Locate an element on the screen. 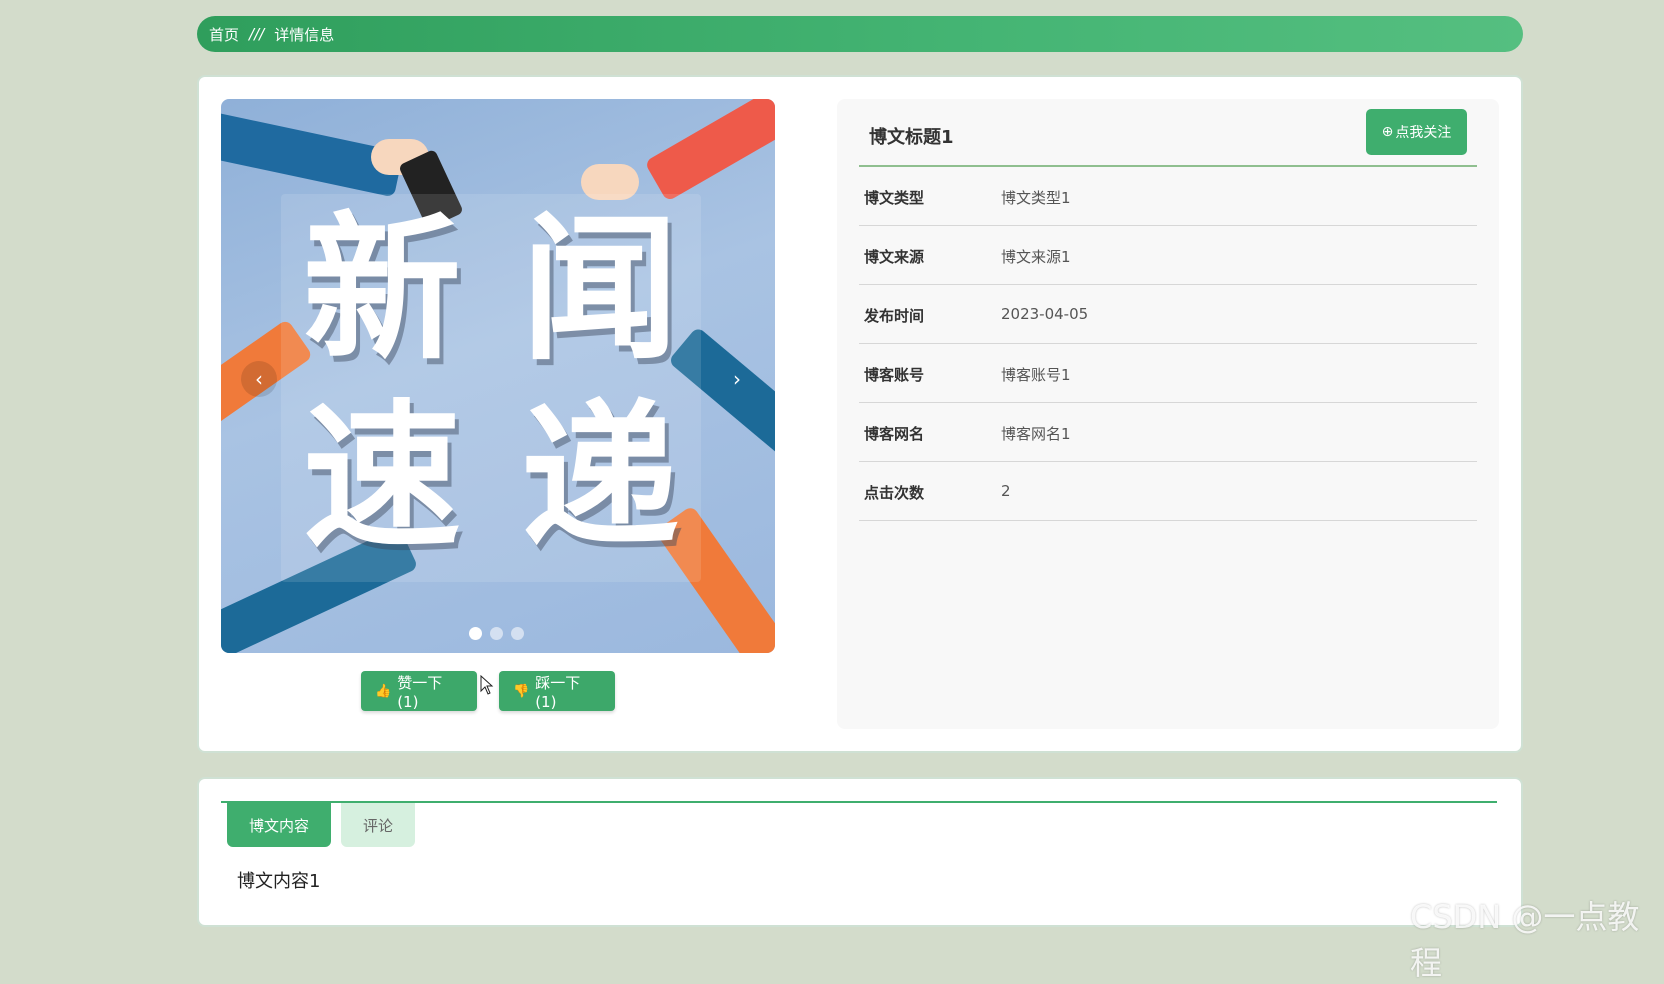 The height and width of the screenshot is (984, 1664). tab-post-content: 博文内容 is located at coordinates (279, 825).